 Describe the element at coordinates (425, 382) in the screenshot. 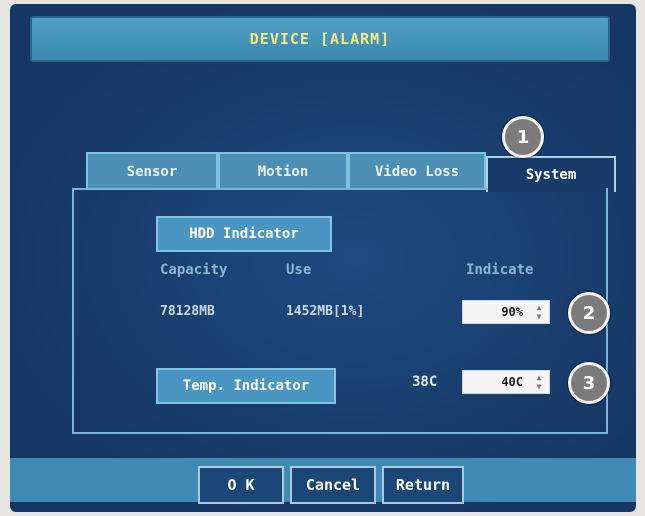

I see `current-temperature: 38C` at that location.